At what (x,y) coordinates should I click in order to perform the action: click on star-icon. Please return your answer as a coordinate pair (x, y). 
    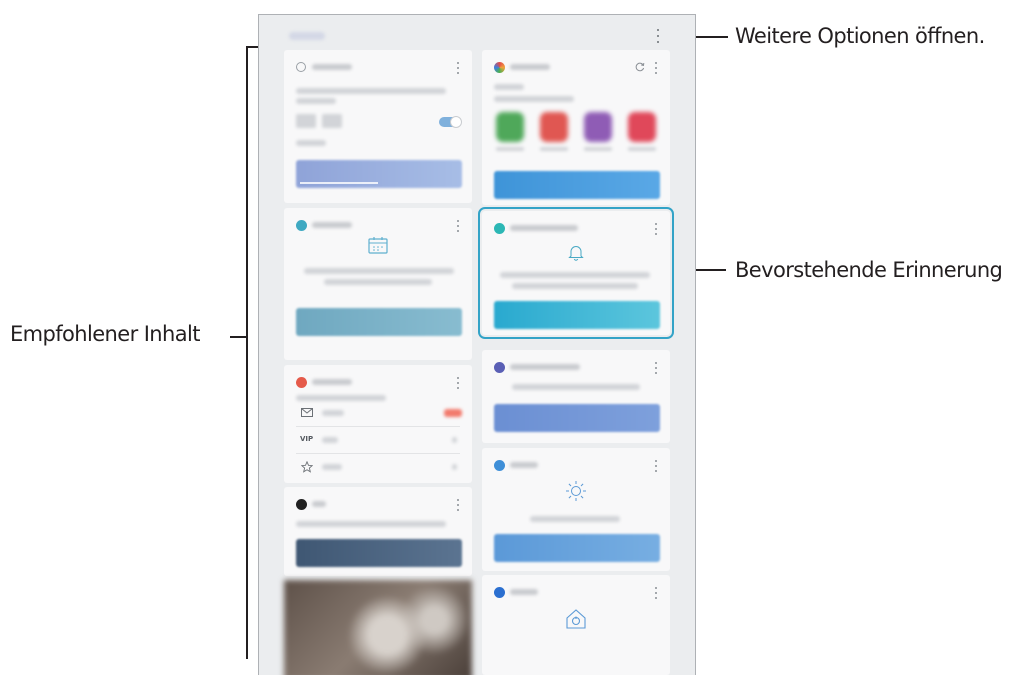
    Looking at the image, I should click on (307, 467).